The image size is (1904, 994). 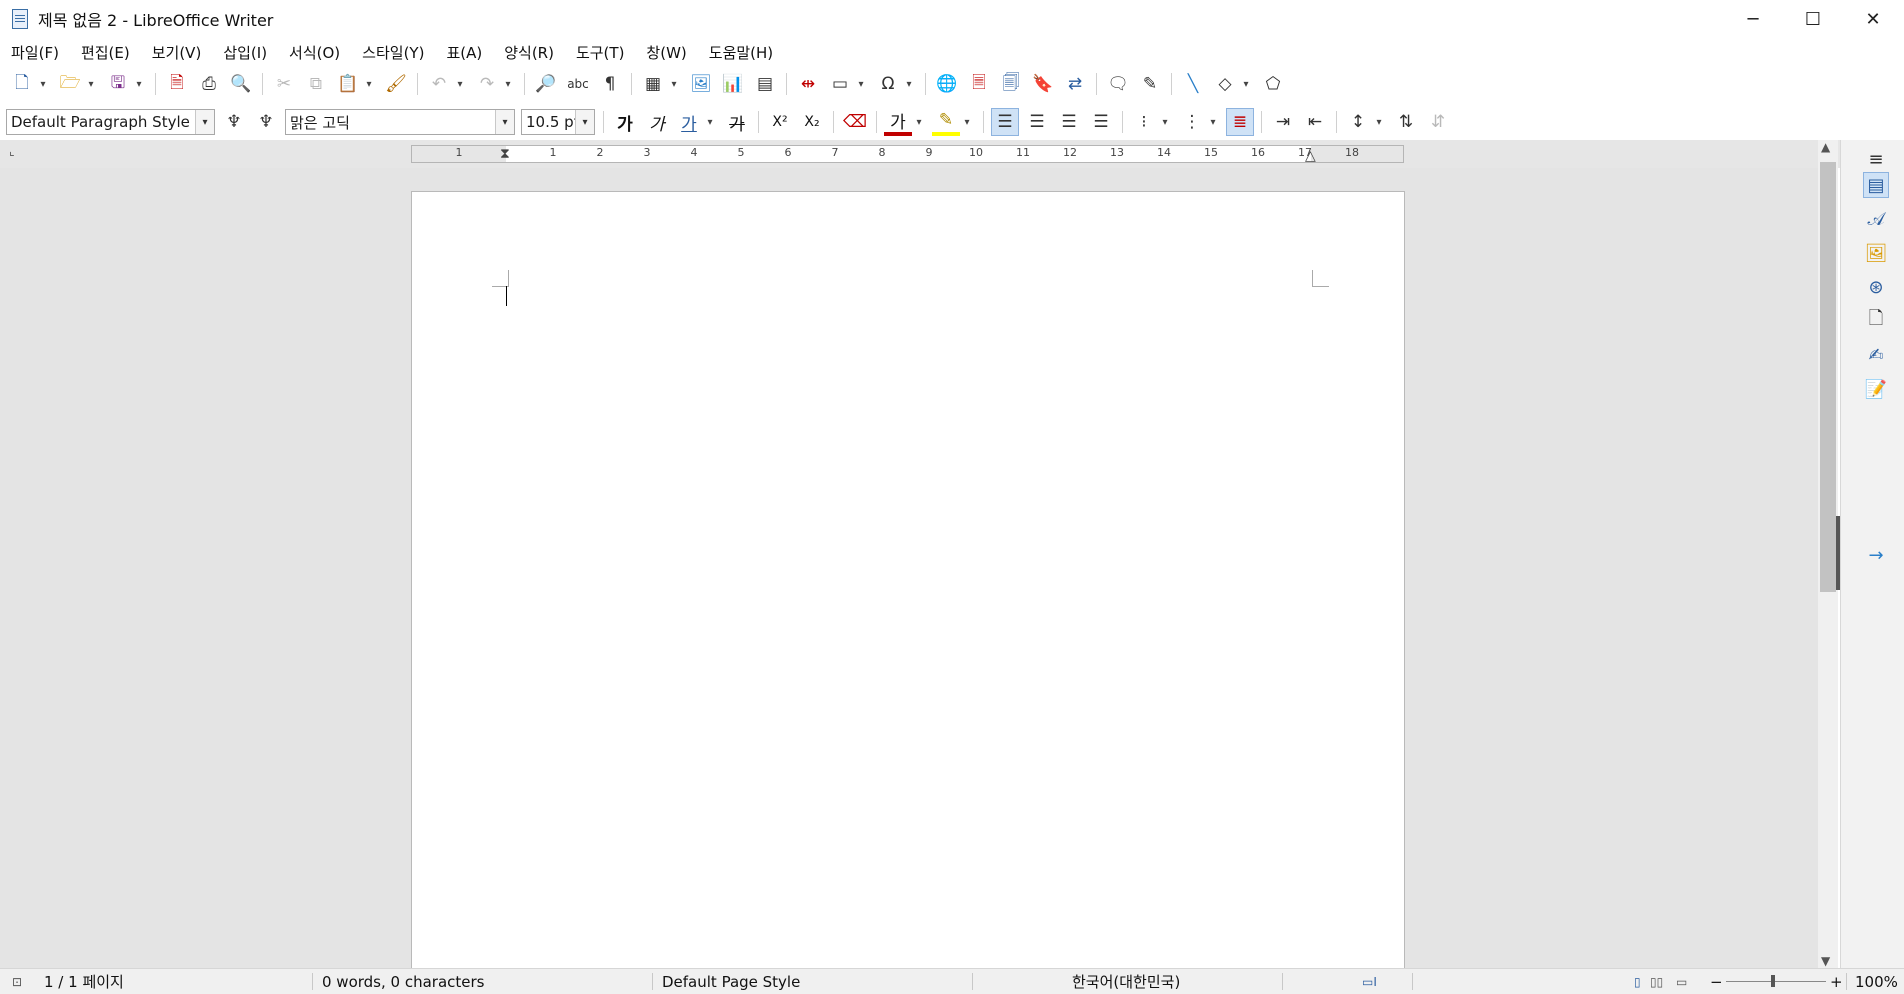 I want to click on no-list-icon: ≣, so click(x=1240, y=122).